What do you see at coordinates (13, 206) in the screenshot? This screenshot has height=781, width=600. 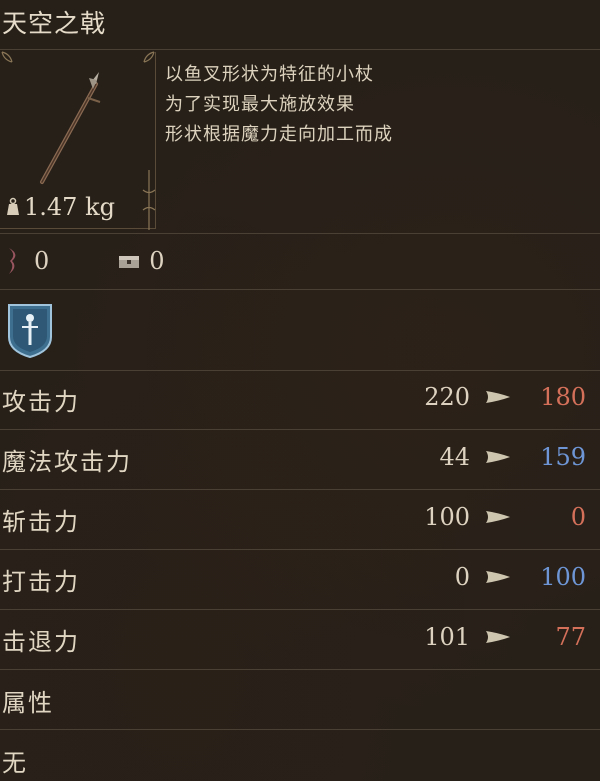 I see `weight-icon` at bounding box center [13, 206].